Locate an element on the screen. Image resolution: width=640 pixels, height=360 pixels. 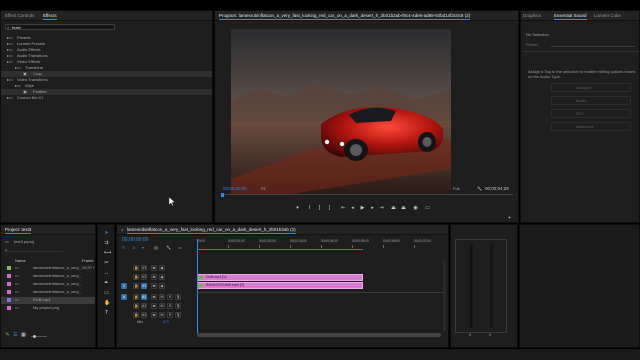
close-icon: × is located at coordinates (122, 229).